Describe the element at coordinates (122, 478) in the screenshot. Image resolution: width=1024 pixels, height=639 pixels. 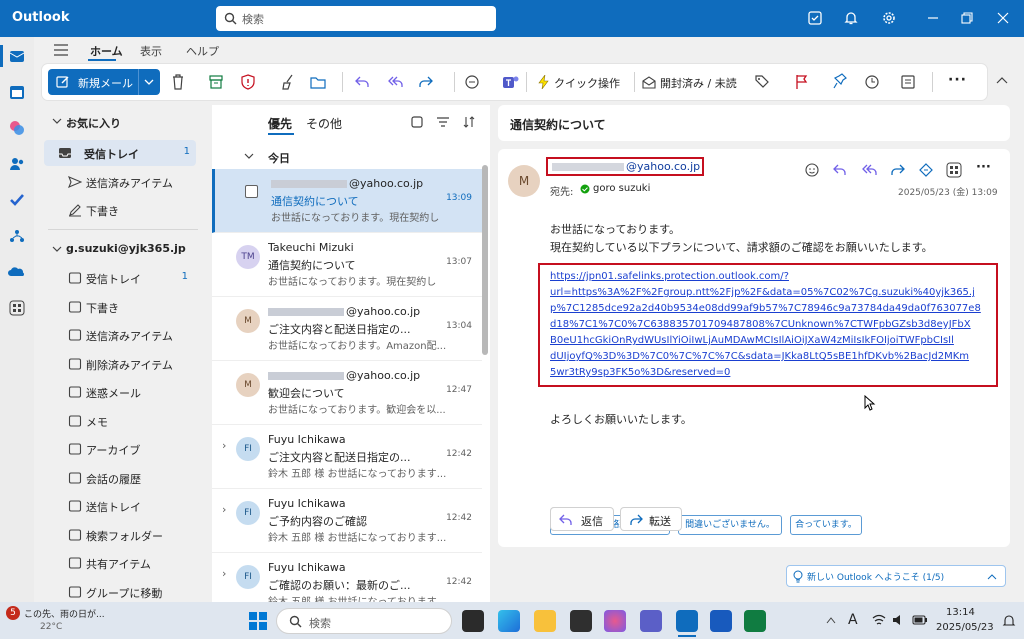
I see `folder-item: 会話の履歴` at that location.